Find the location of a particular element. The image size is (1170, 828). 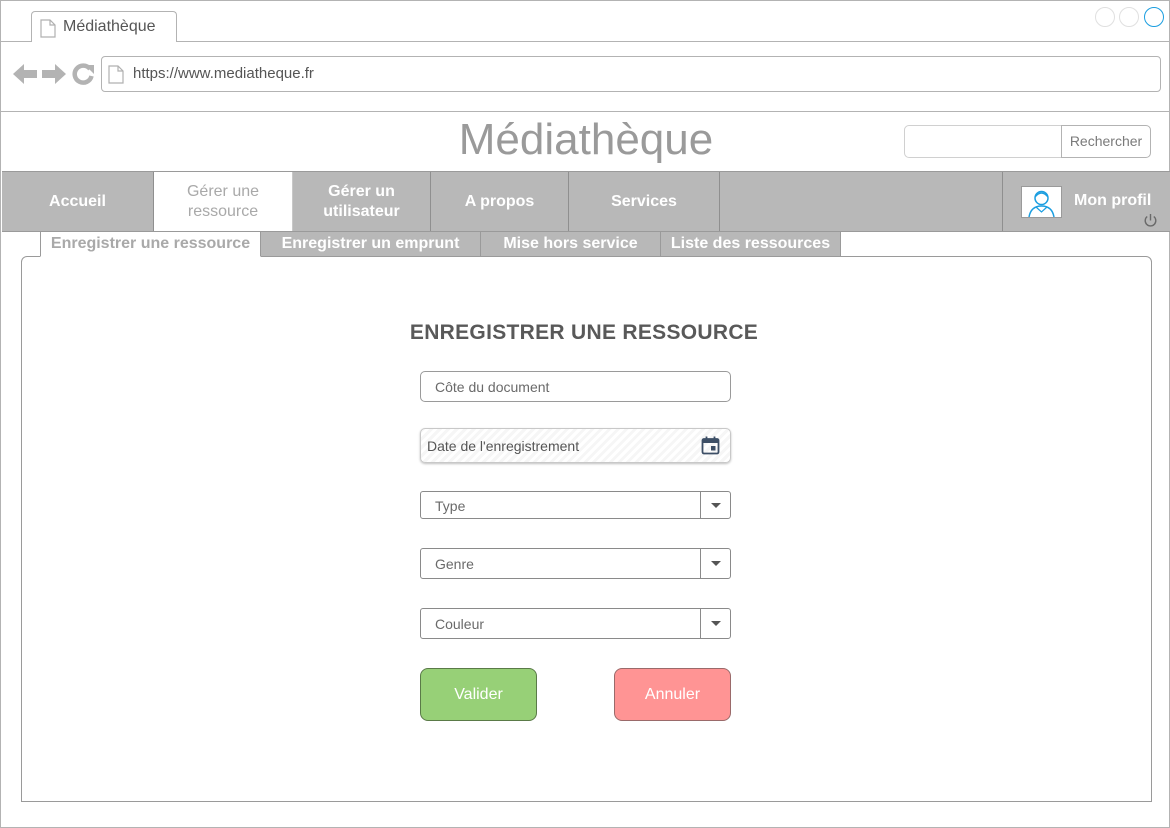

chrome-divider is located at coordinates (585, 111).